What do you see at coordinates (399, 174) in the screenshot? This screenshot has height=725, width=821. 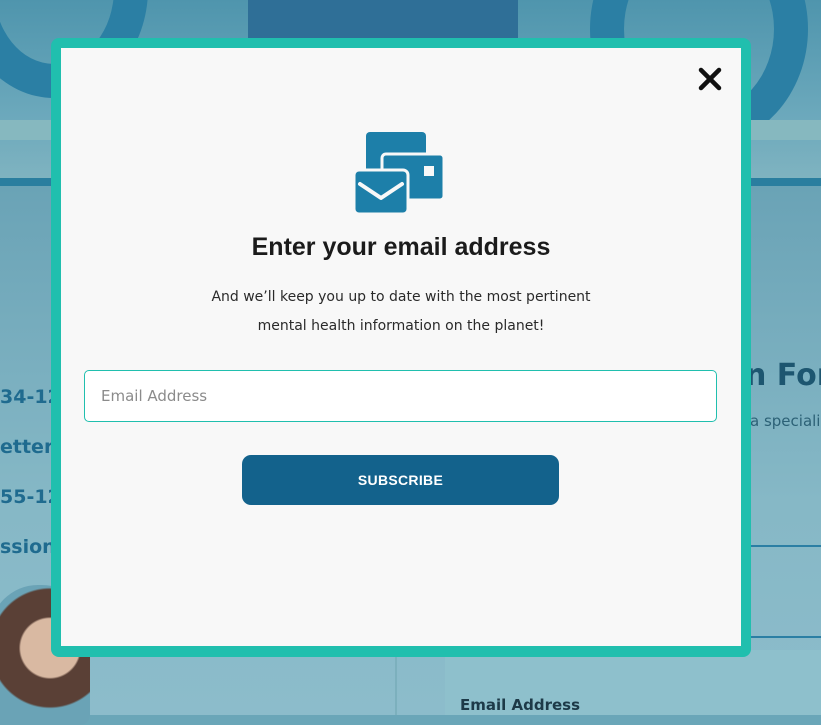 I see `mail-stack-icon` at bounding box center [399, 174].